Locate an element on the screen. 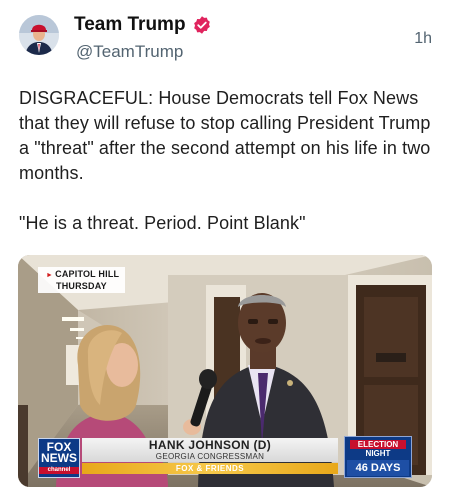  author-name-row: Team Trump is located at coordinates (143, 25).